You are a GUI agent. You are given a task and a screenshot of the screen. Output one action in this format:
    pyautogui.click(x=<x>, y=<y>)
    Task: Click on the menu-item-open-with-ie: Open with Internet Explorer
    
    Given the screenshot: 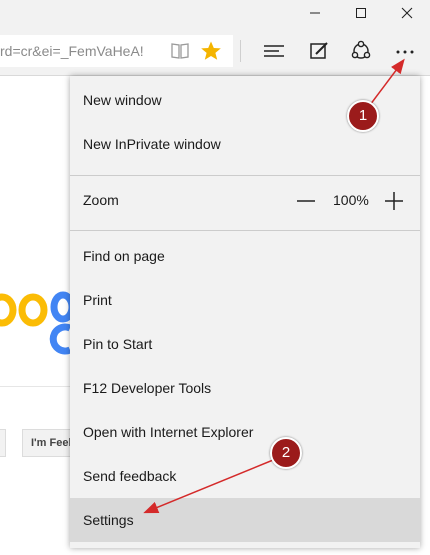 What is the action you would take?
    pyautogui.click(x=245, y=432)
    